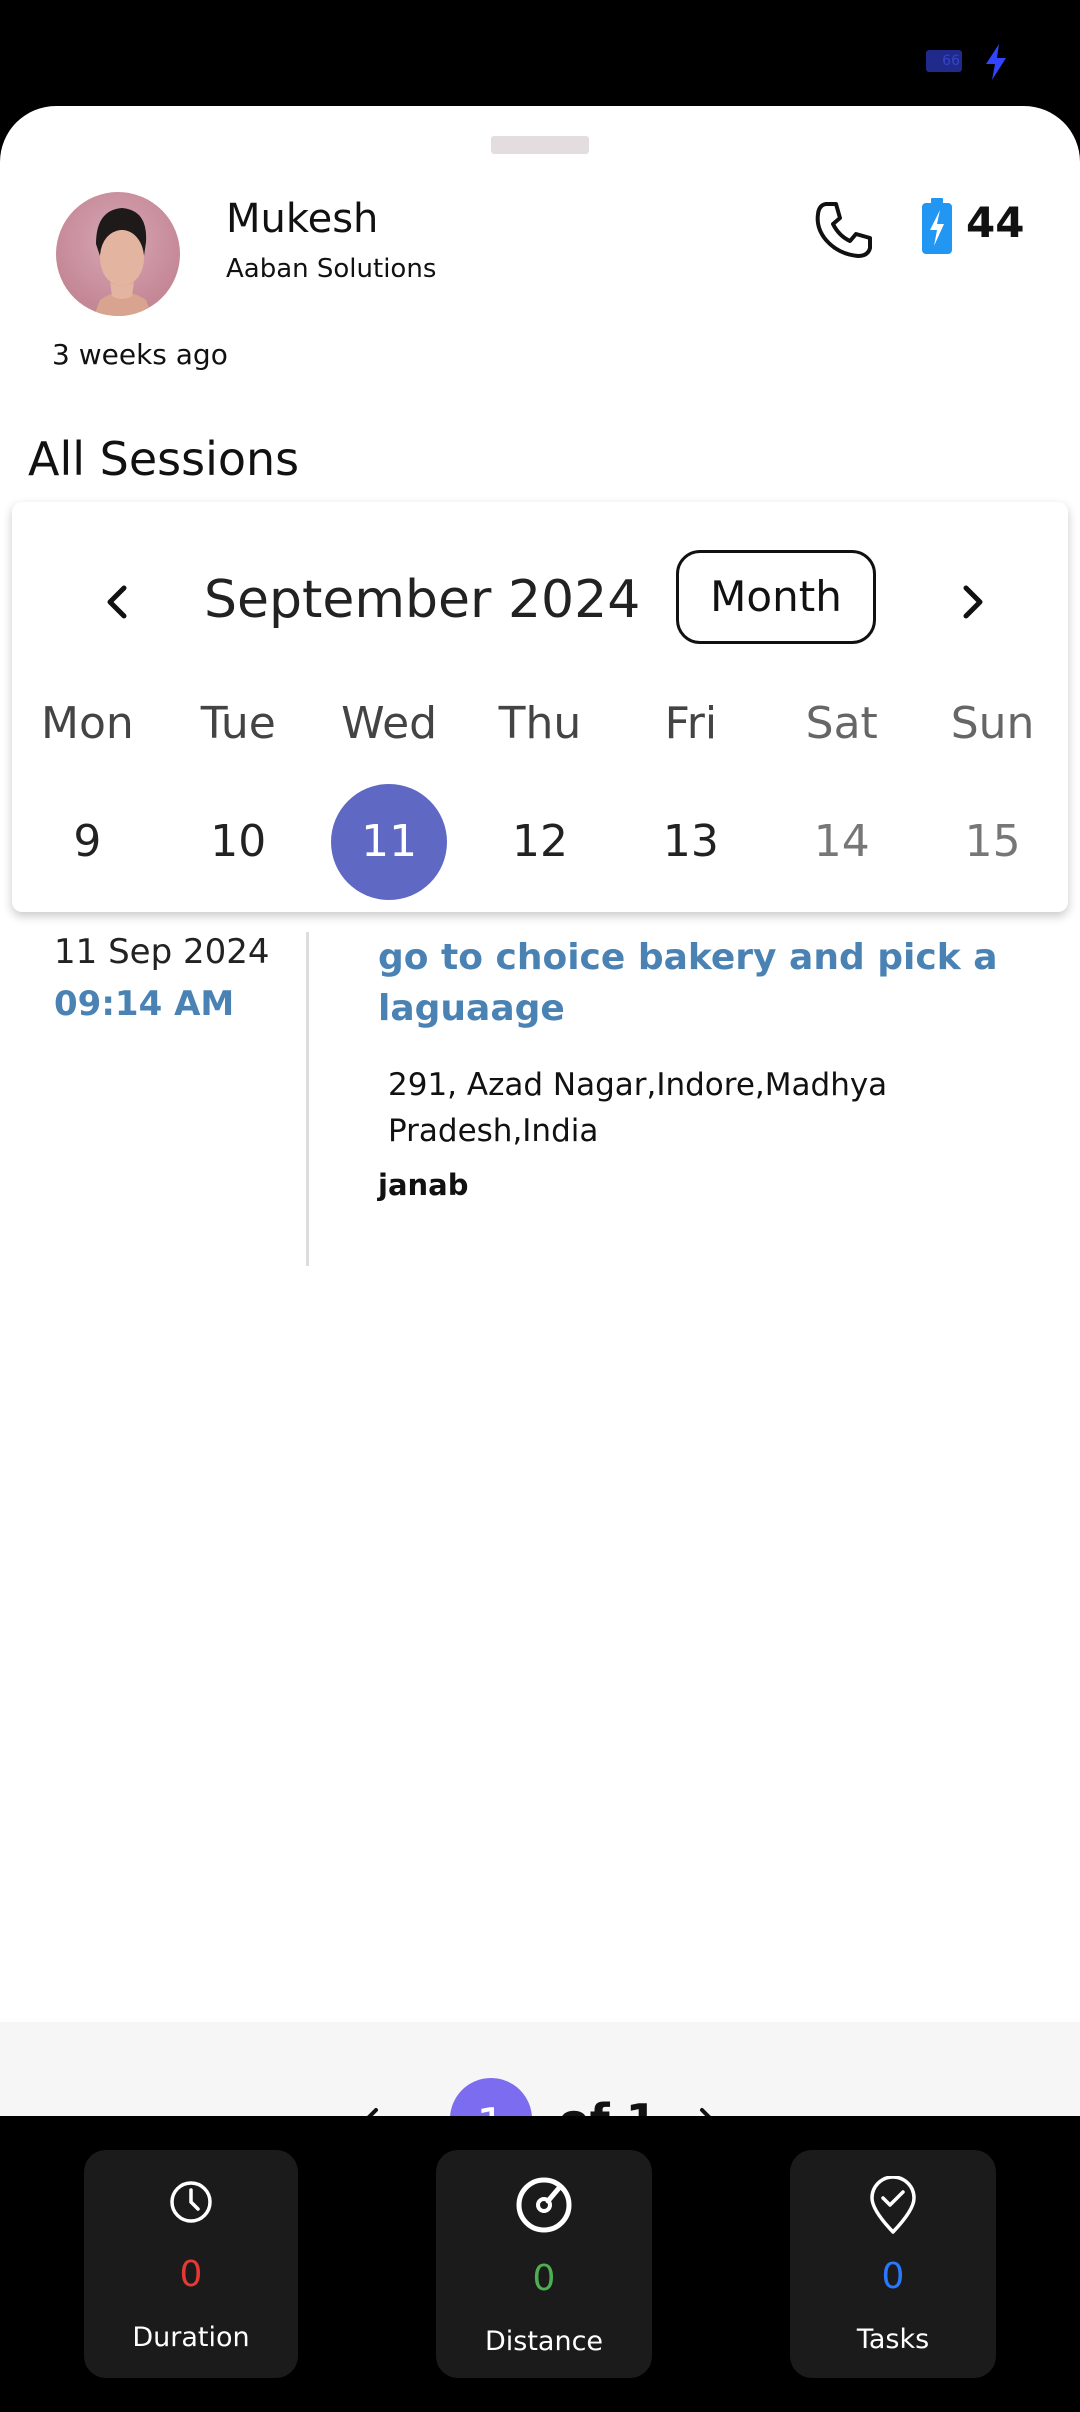 The image size is (1080, 2412). I want to click on battery-level: 44, so click(995, 222).